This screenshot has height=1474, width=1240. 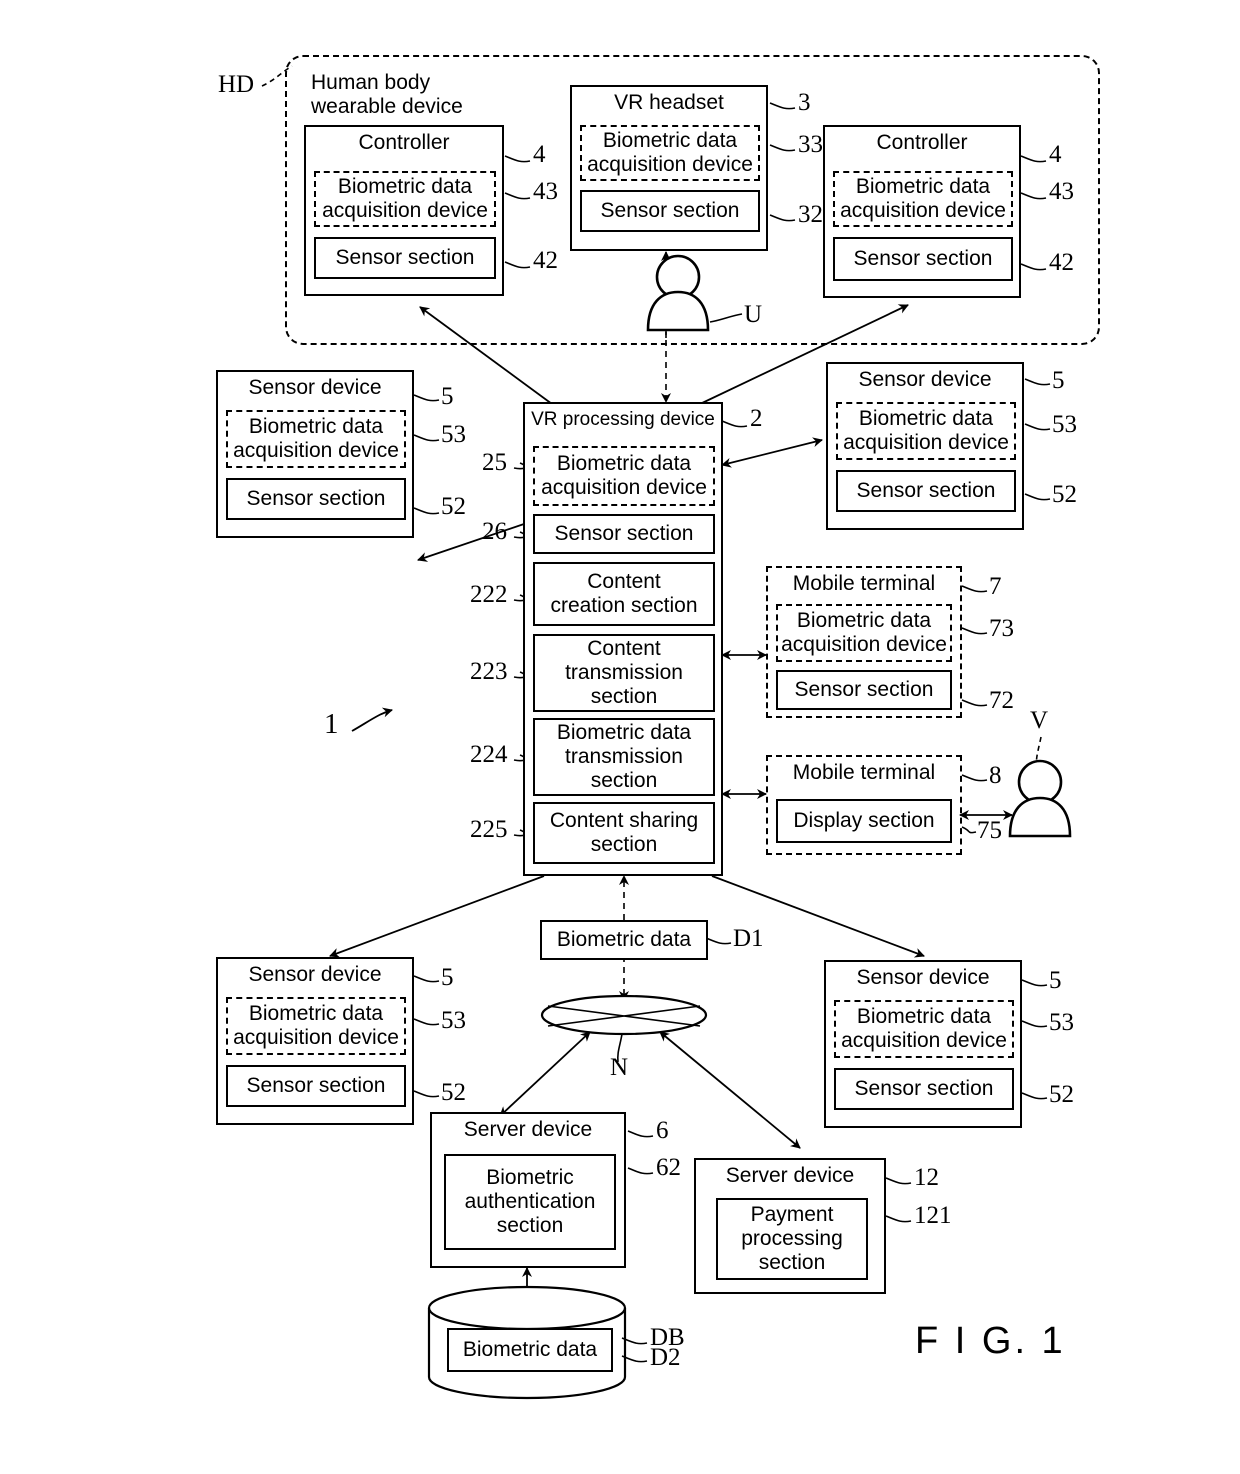 I want to click on vrpd-content-transmission-box: Content transmission section, so click(x=624, y=673).